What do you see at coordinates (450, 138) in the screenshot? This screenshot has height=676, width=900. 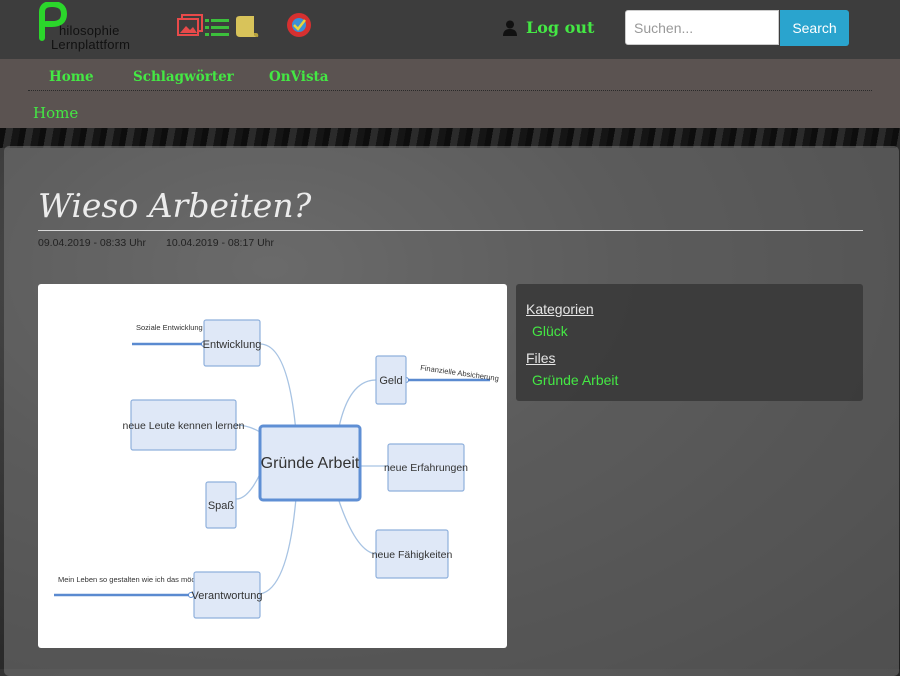 I see `background-trees` at bounding box center [450, 138].